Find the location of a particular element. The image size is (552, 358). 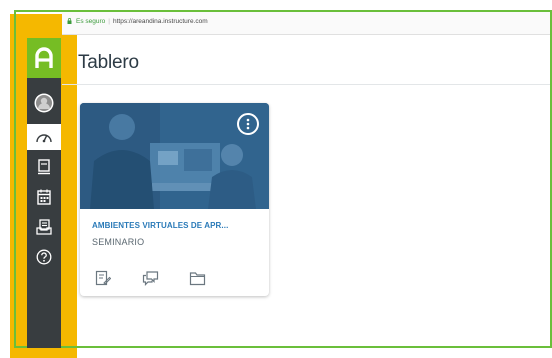

dashboard-icon is located at coordinates (44, 138).